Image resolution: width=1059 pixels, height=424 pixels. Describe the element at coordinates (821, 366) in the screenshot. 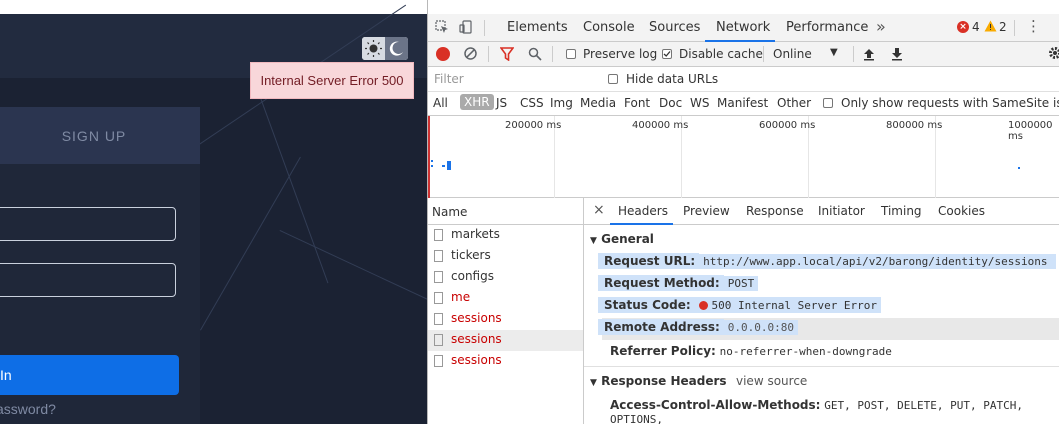

I see `section-divider` at that location.